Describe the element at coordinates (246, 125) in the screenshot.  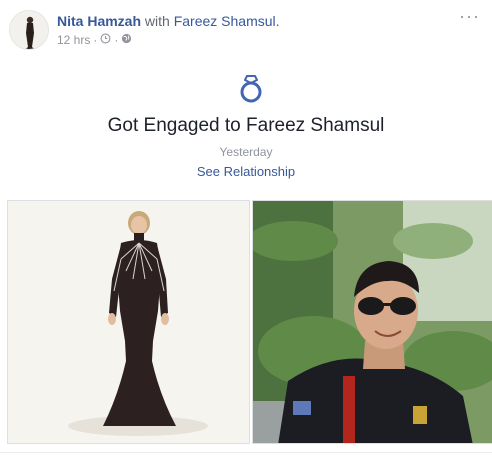
I see `life-event-title: Got Engaged to Fareez Shamsul` at that location.